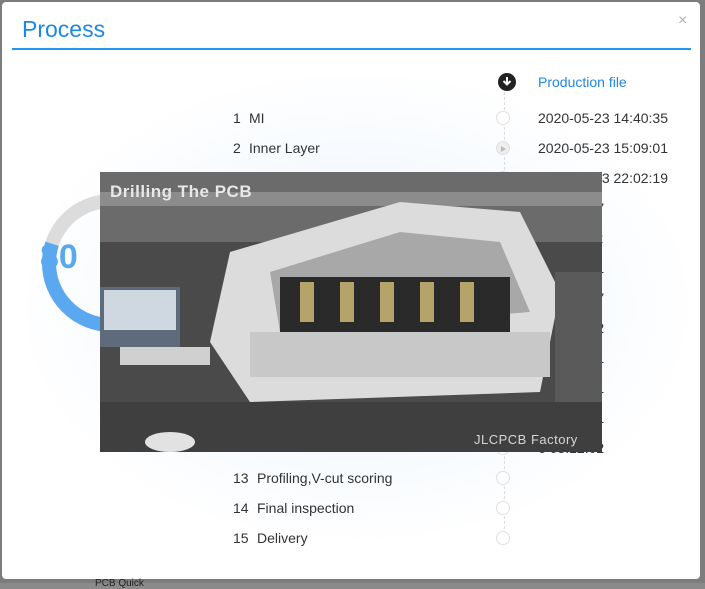  Describe the element at coordinates (603, 118) in the screenshot. I see `step-date: 2020-05-23 14:40:35` at that location.